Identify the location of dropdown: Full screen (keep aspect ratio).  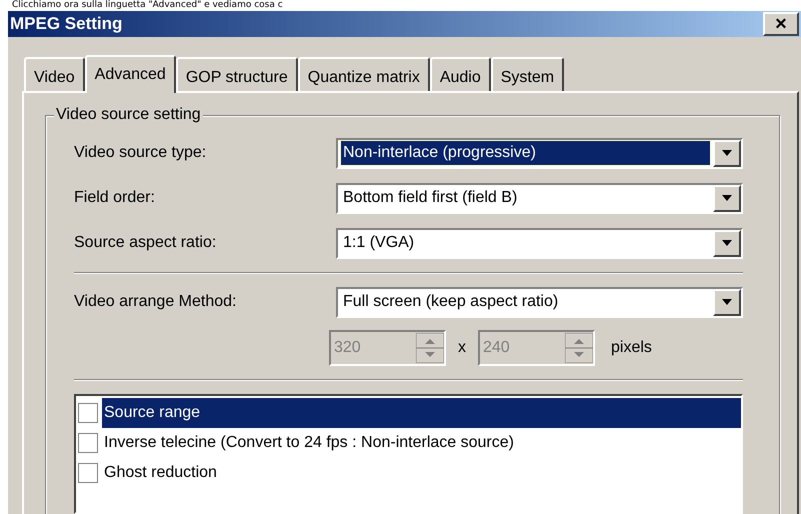
(539, 302).